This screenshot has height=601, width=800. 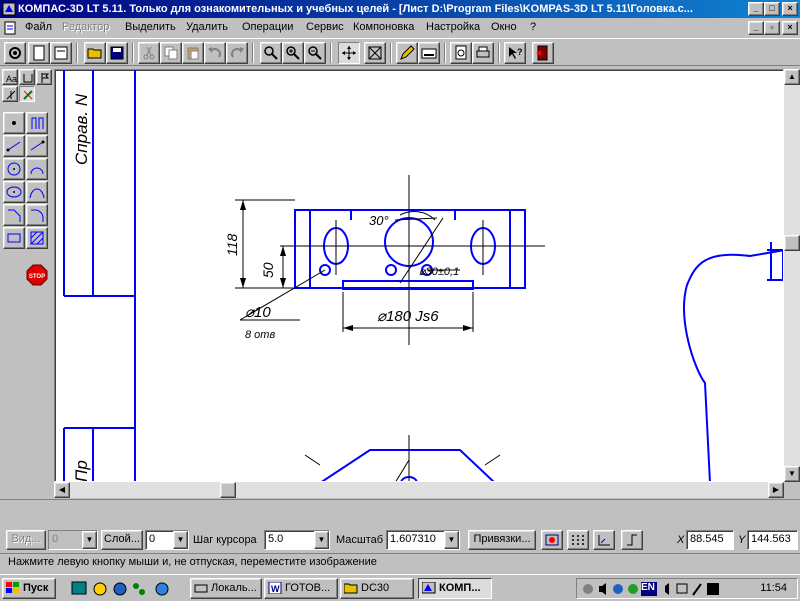 What do you see at coordinates (271, 53) in the screenshot?
I see `tool-zoom-window` at bounding box center [271, 53].